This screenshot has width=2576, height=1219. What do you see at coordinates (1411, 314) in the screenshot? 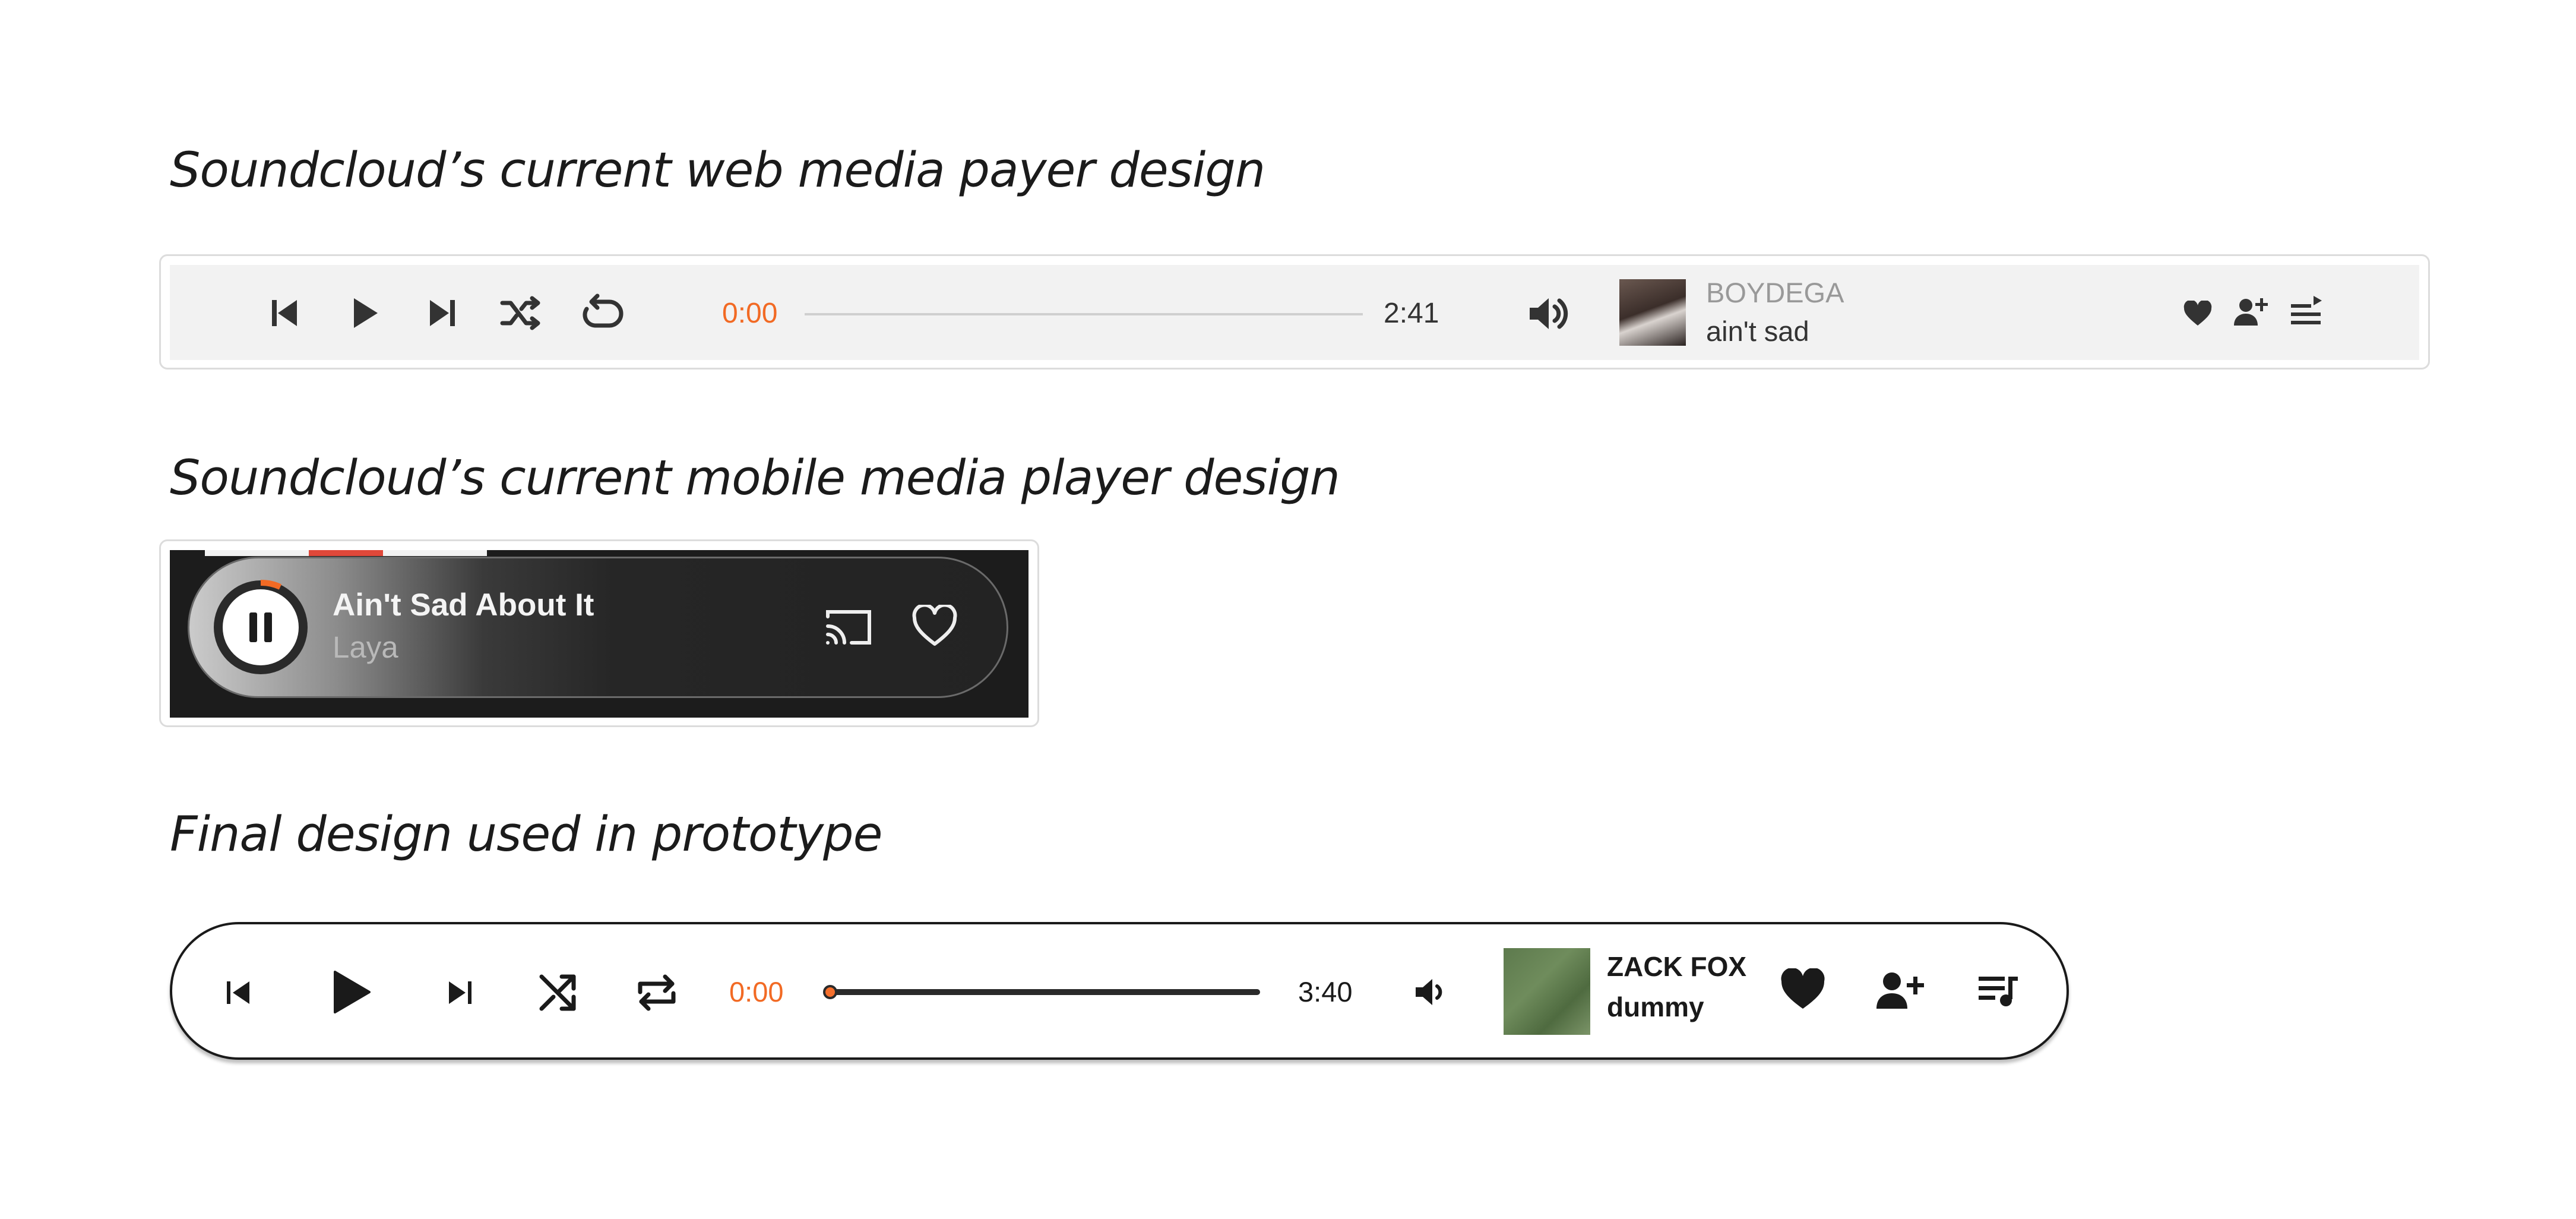
I see `web-duration: 2:41` at bounding box center [1411, 314].